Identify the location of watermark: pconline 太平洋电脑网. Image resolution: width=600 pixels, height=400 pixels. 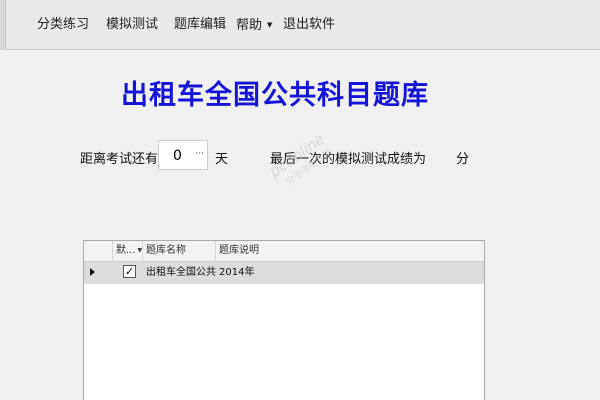
(320, 165).